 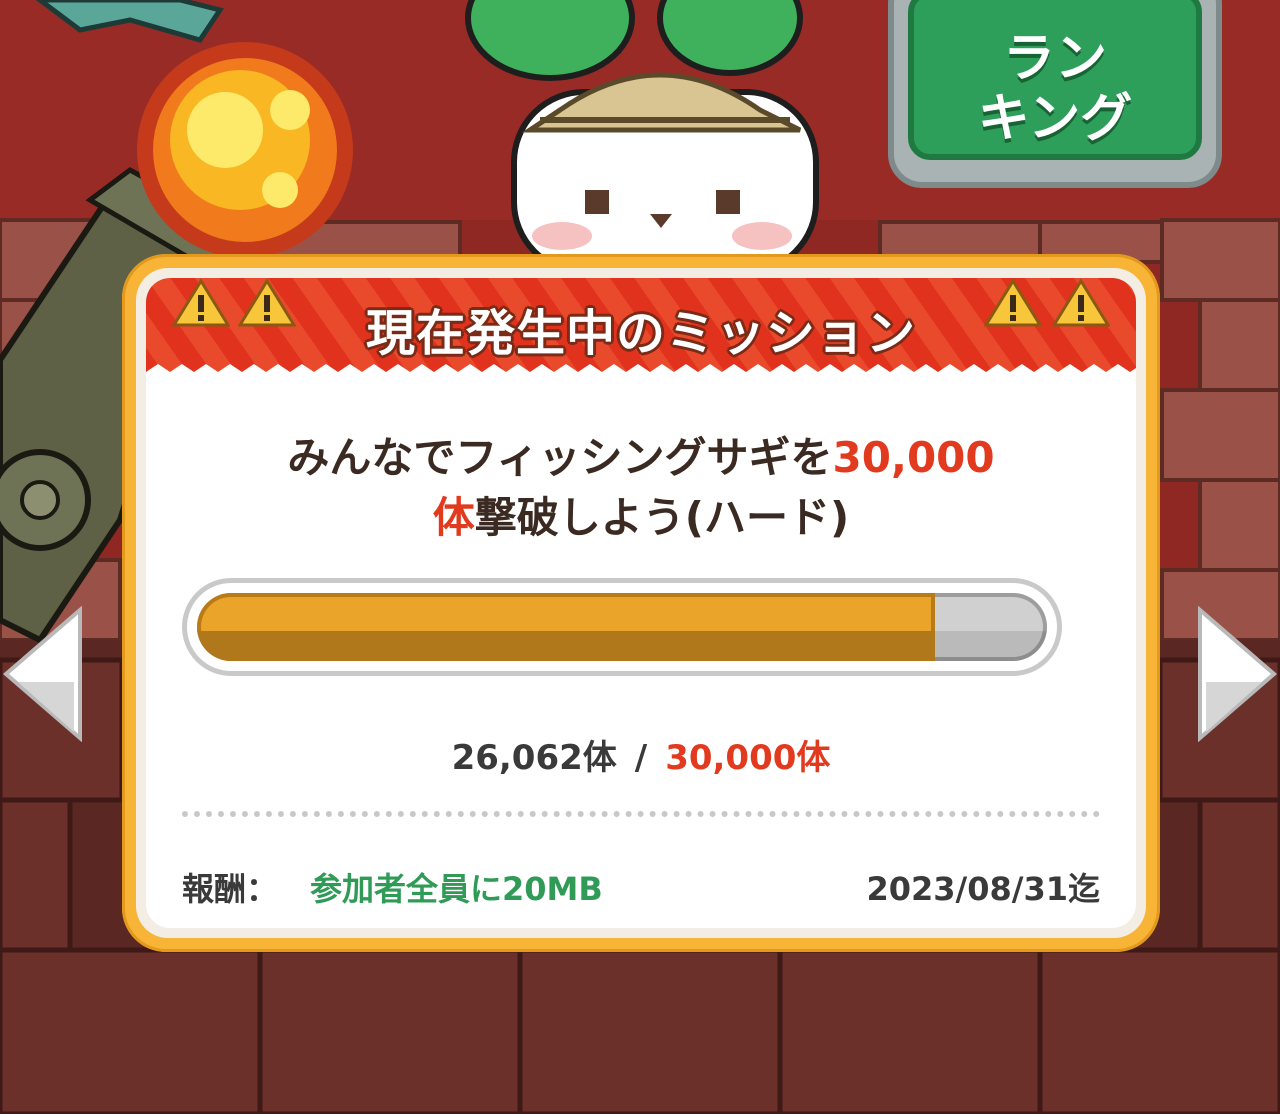 I want to click on mission-description: みんなでフィッシングサギを30,000 体撃破しよう(ハード), so click(x=641, y=488).